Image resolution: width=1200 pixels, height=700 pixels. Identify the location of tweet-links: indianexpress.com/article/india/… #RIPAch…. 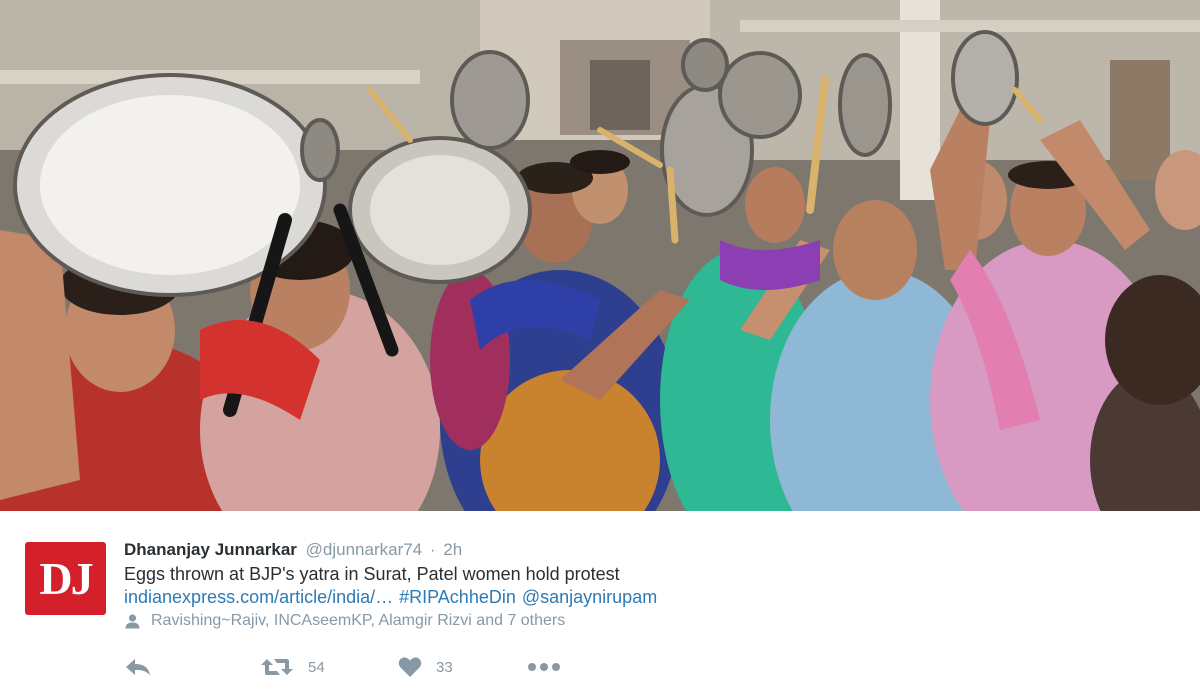
(649, 597).